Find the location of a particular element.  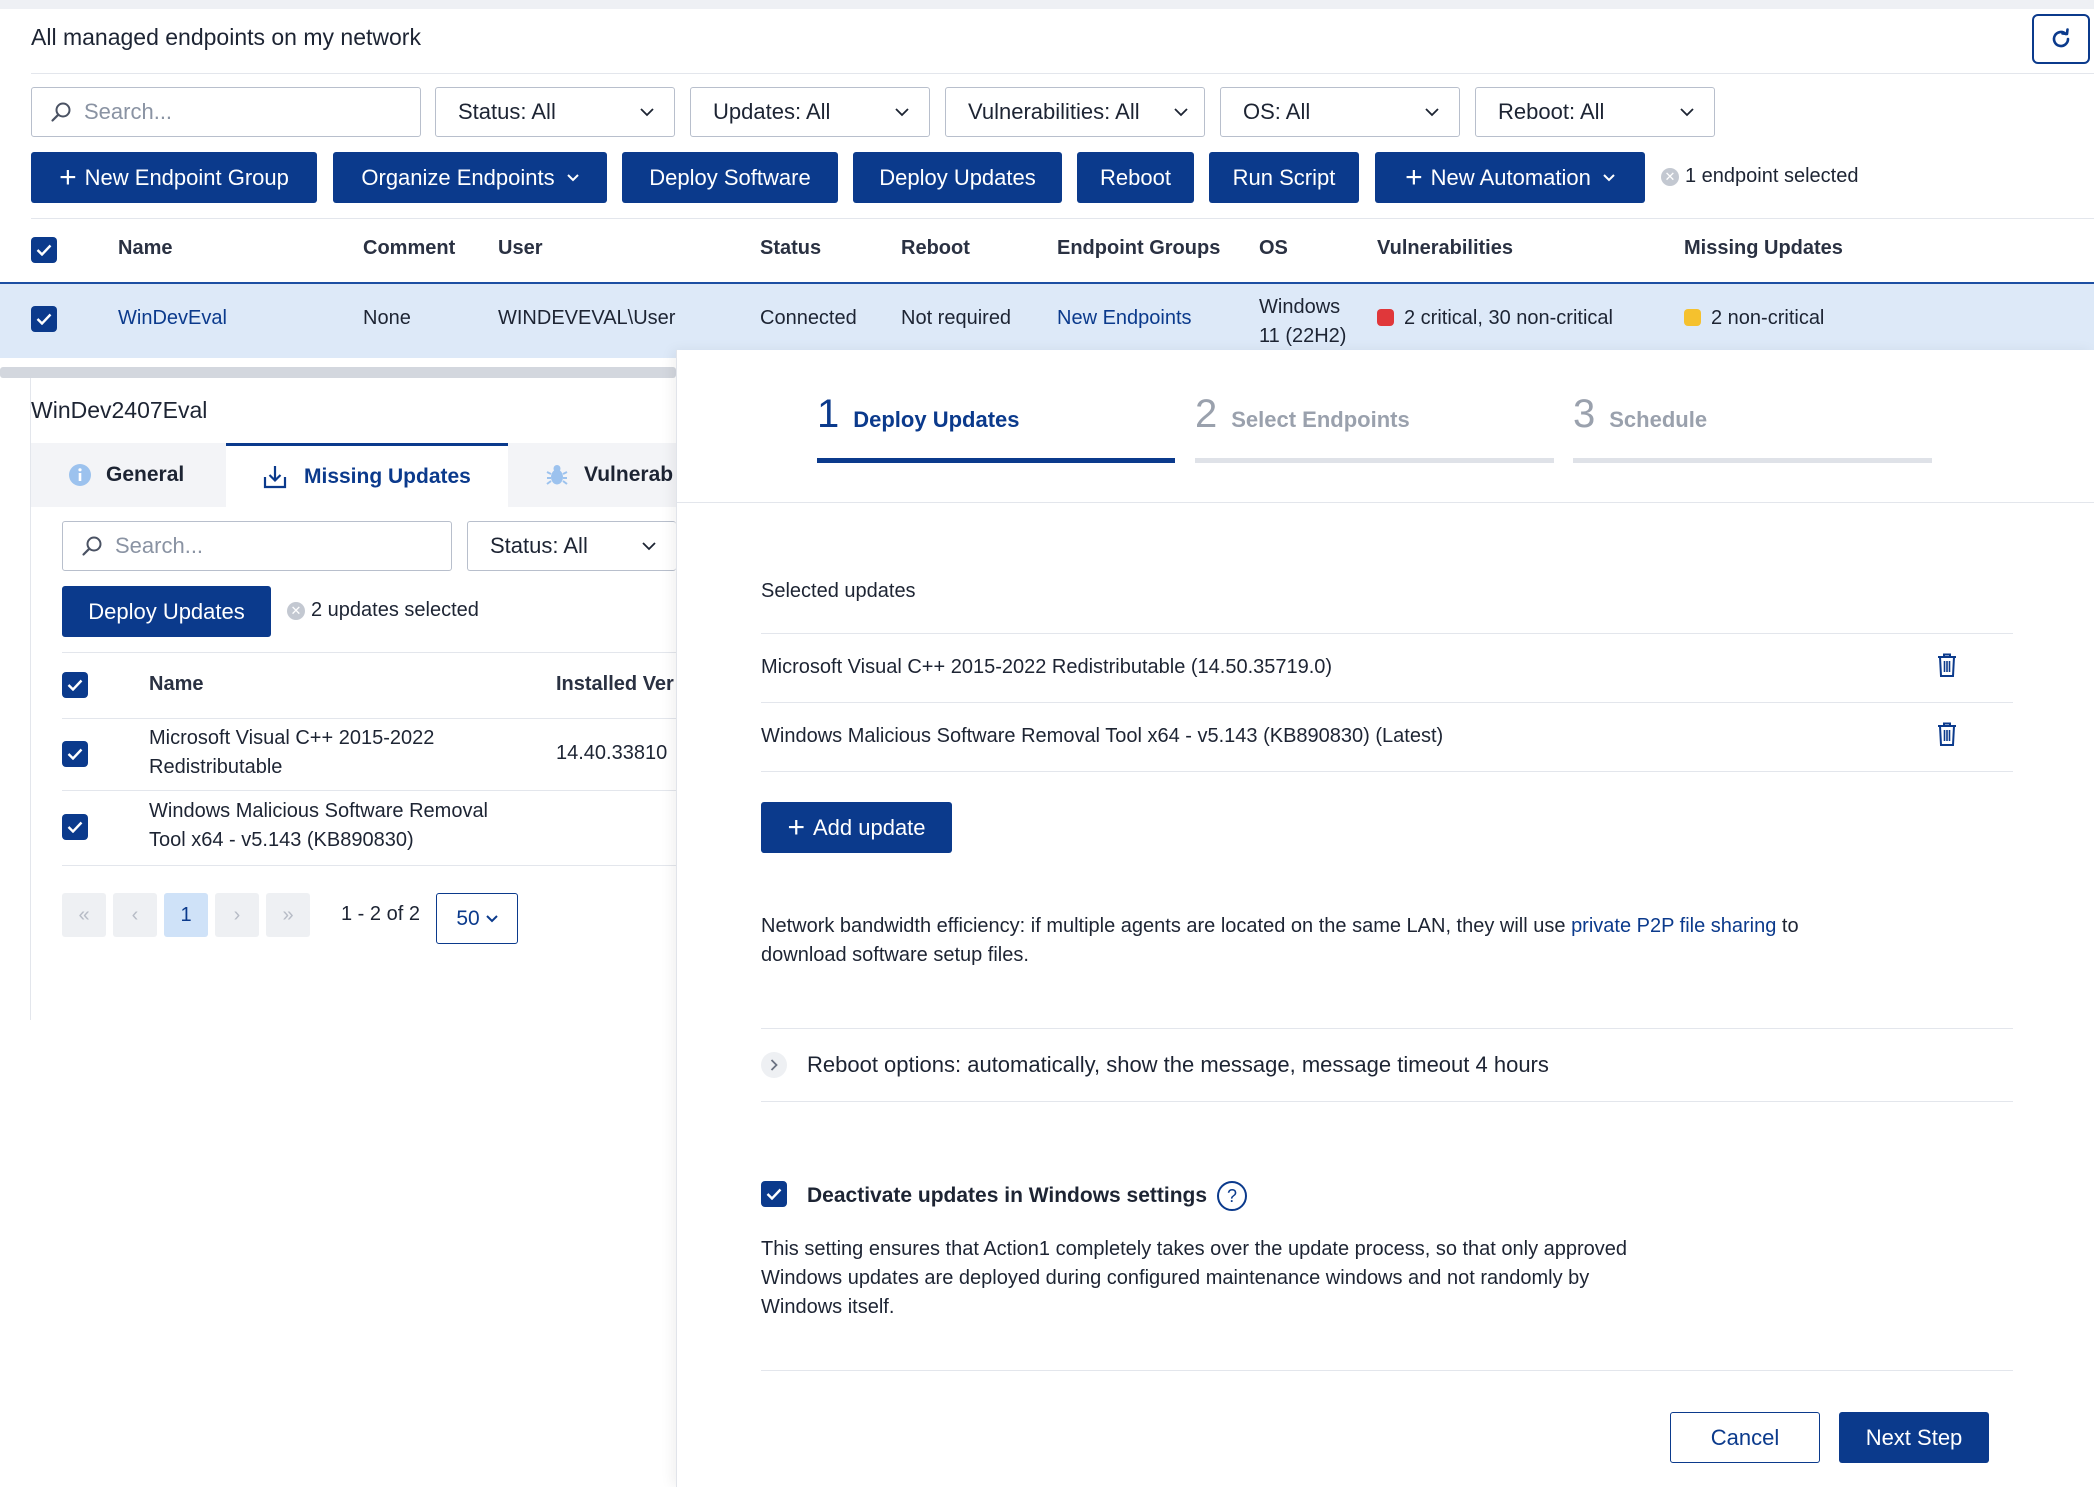

endpoint-group-link: New Endpoints is located at coordinates (1124, 318).